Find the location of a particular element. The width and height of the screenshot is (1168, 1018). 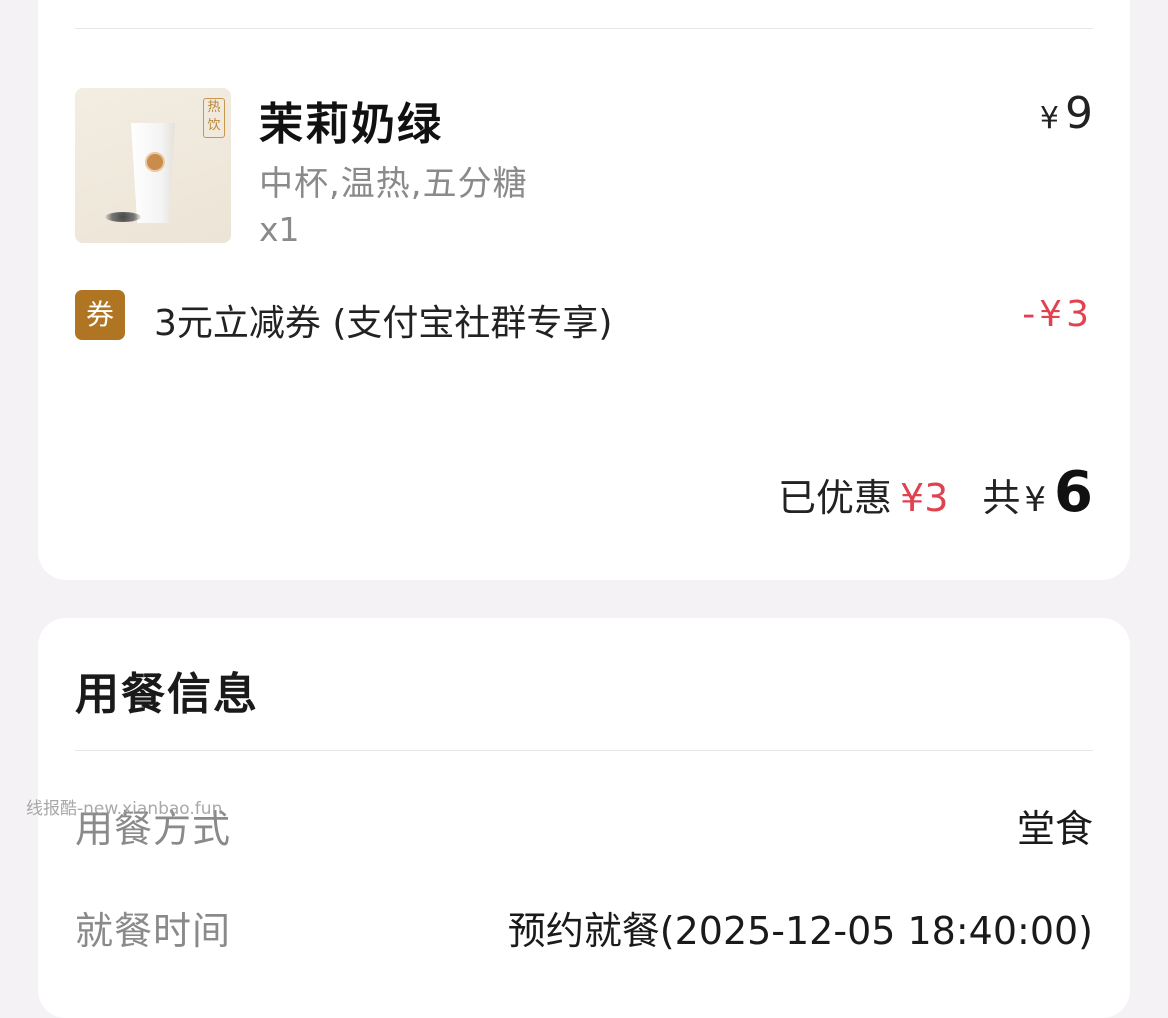

total-label: 共 is located at coordinates (1001, 498).